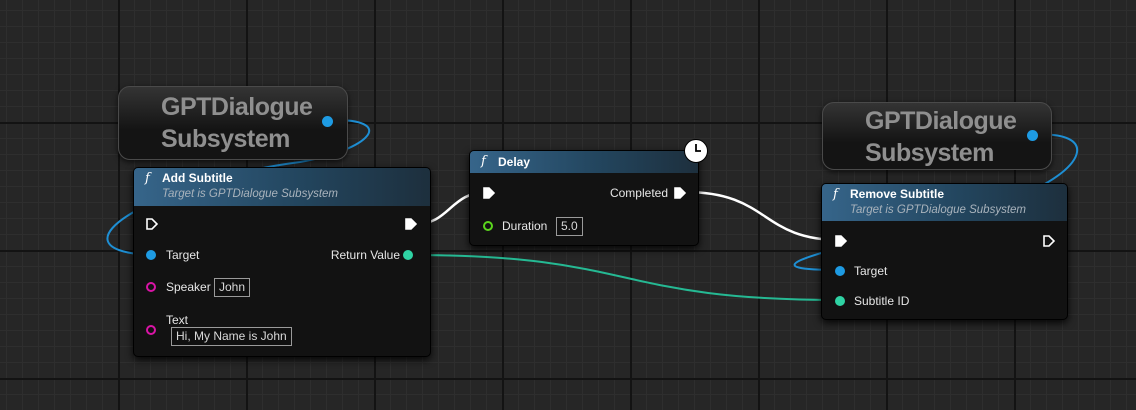 This screenshot has width=1136, height=410. Describe the element at coordinates (584, 162) in the screenshot. I see `node-header: f Delay` at that location.